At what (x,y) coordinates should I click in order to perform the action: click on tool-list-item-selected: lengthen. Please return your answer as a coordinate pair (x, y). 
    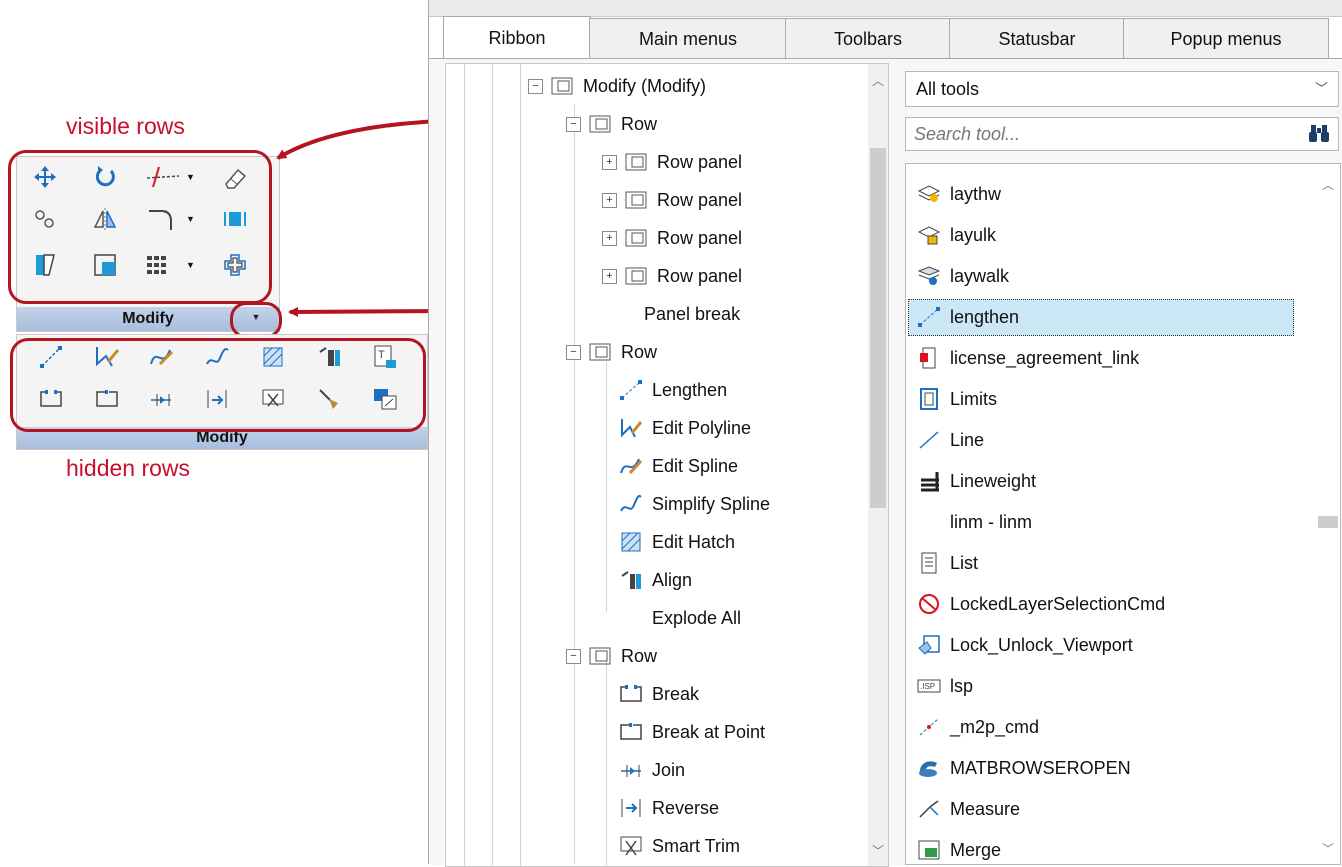
    Looking at the image, I should click on (1106, 317).